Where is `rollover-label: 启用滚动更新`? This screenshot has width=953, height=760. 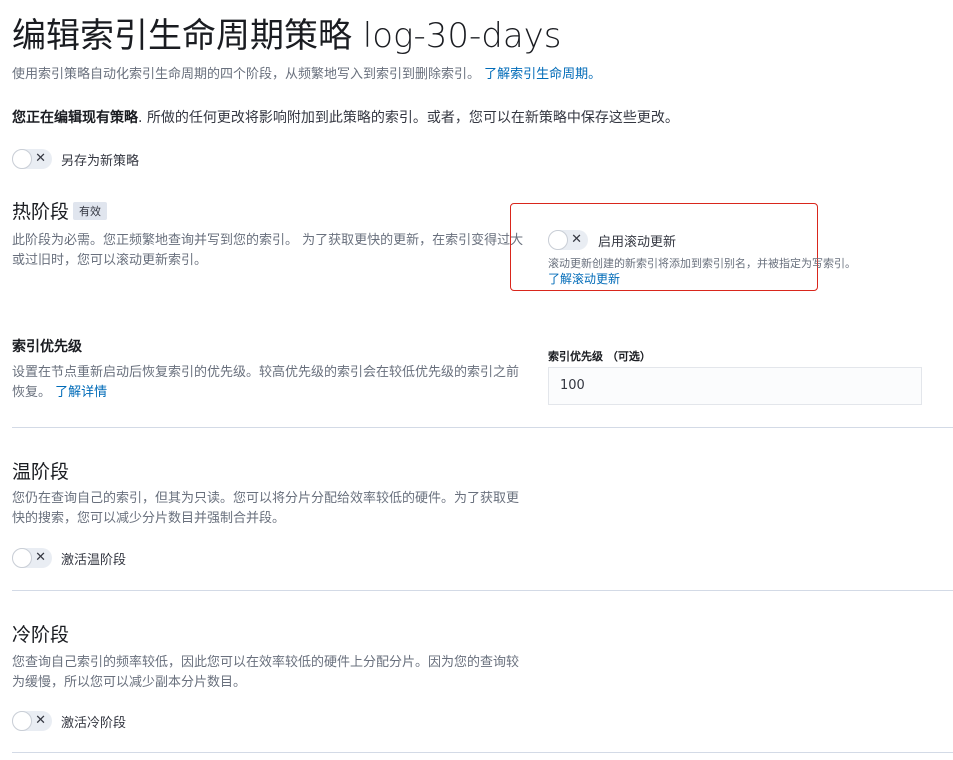
rollover-label: 启用滚动更新 is located at coordinates (637, 242).